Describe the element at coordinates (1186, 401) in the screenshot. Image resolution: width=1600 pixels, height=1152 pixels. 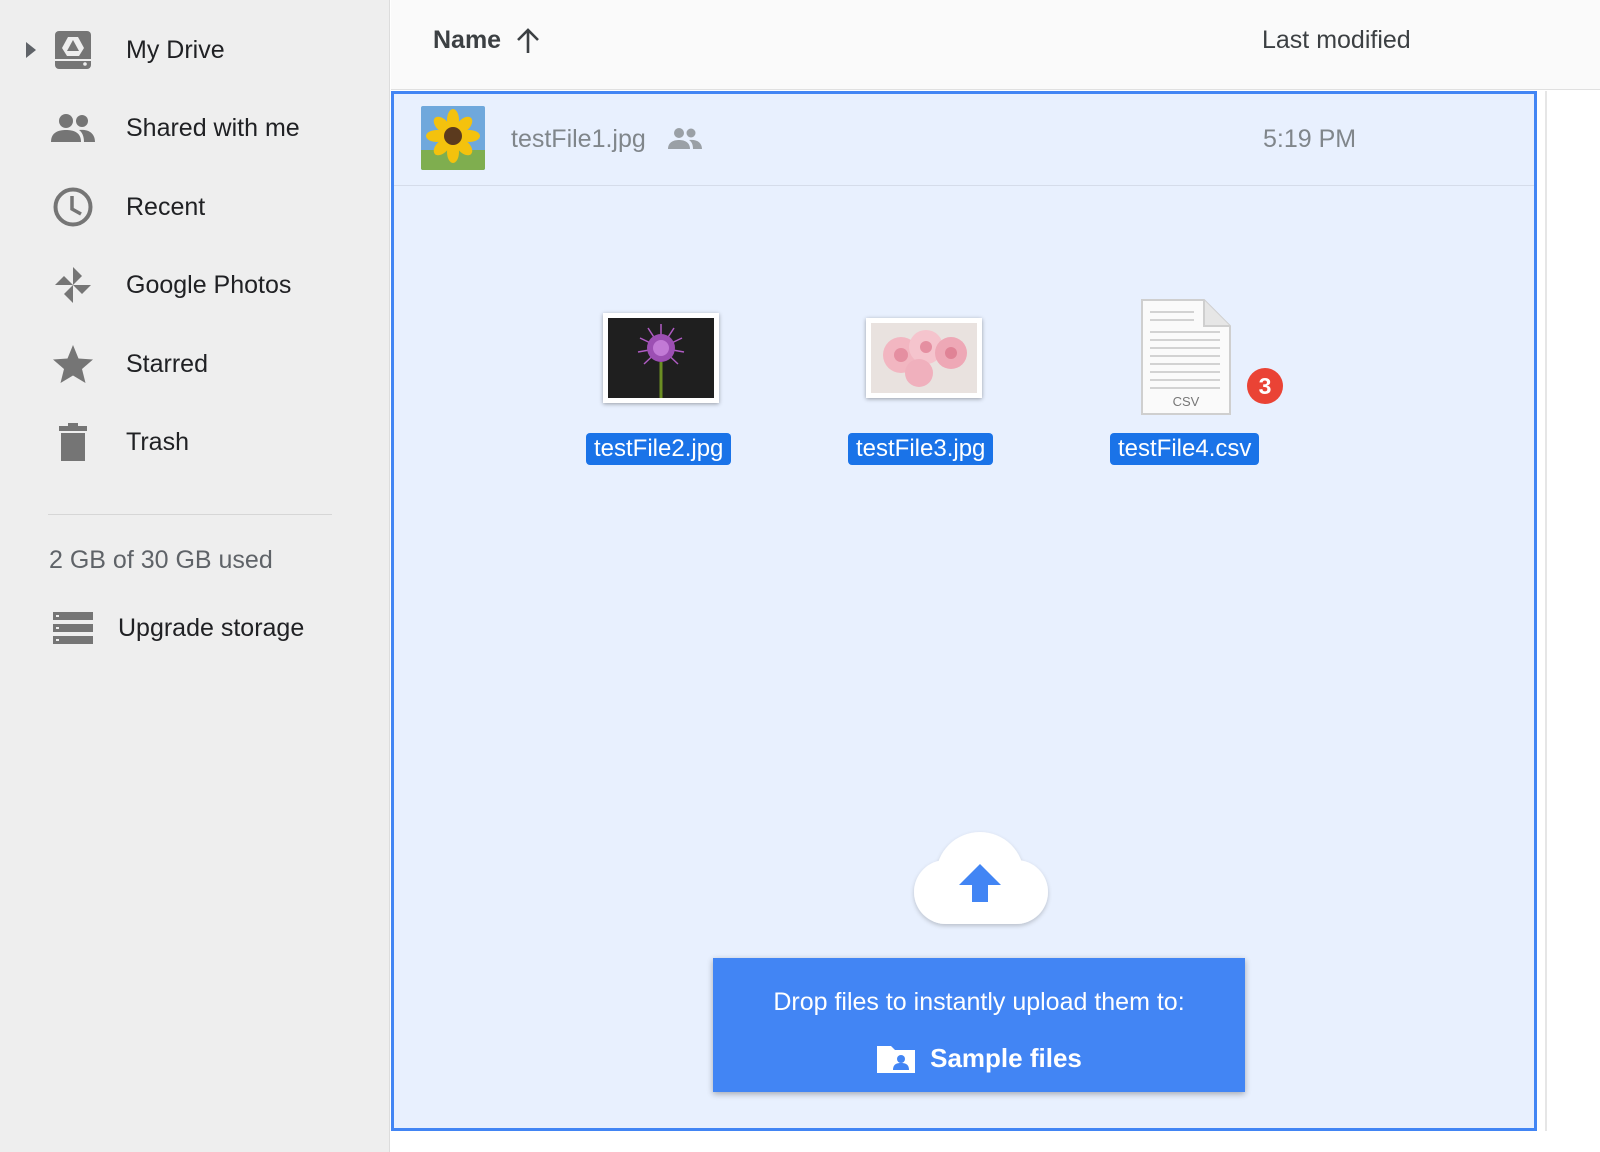
I see `file-type-text: CSV` at that location.